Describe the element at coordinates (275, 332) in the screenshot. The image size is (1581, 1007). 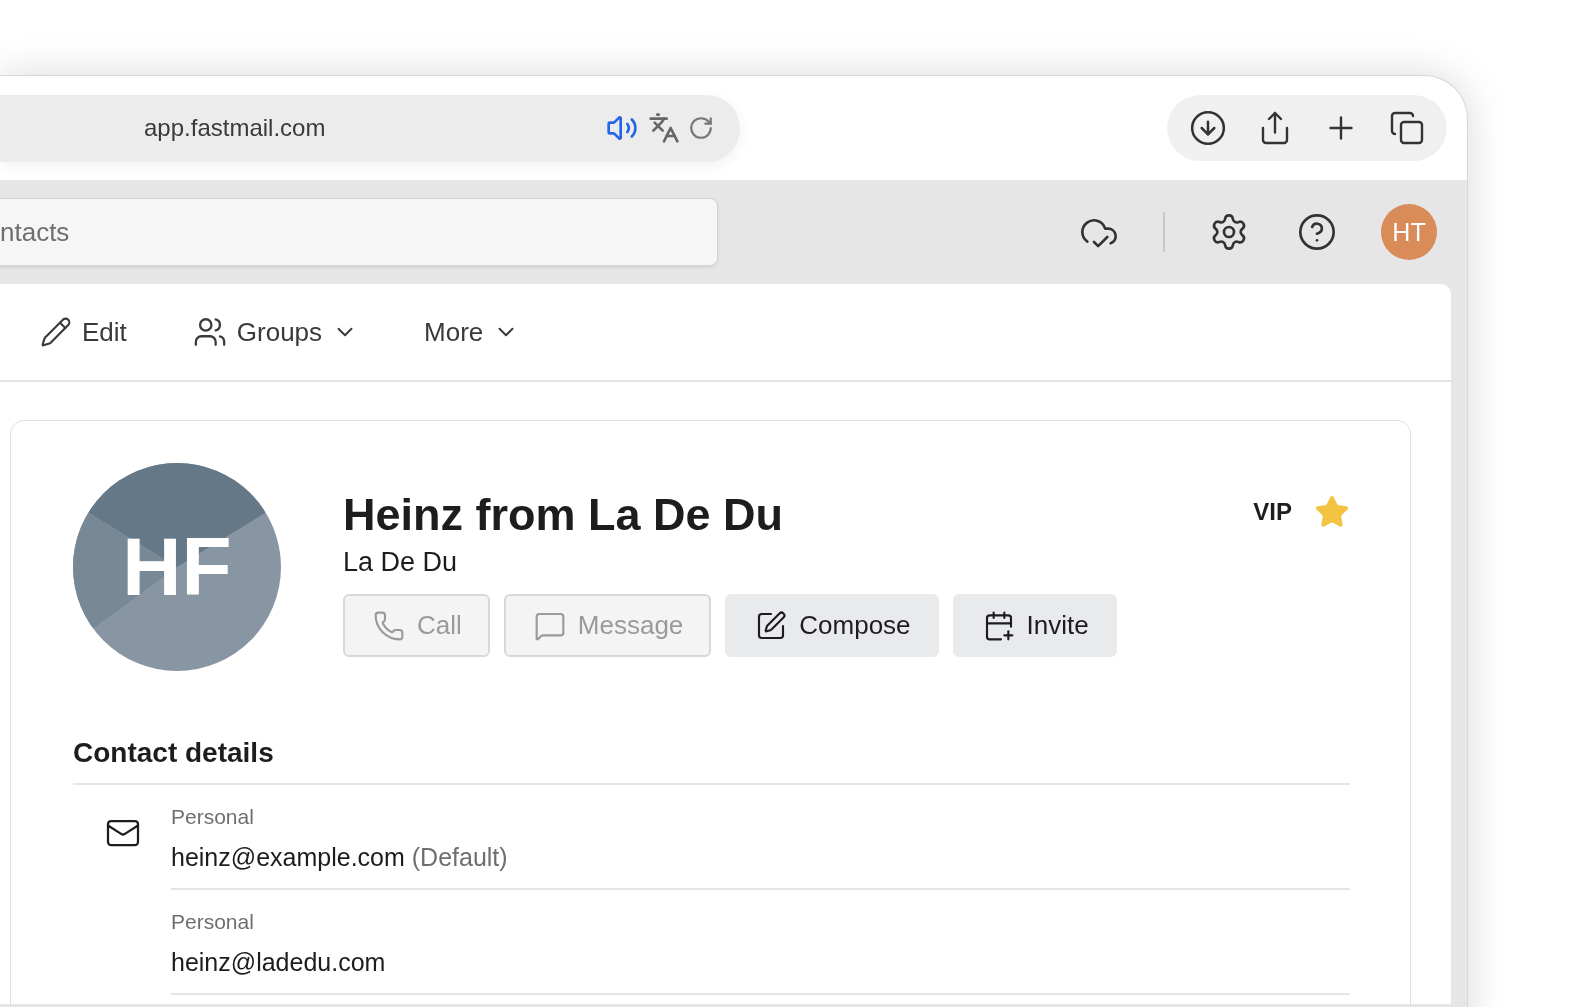
I see `toolbar-button: Groups` at that location.